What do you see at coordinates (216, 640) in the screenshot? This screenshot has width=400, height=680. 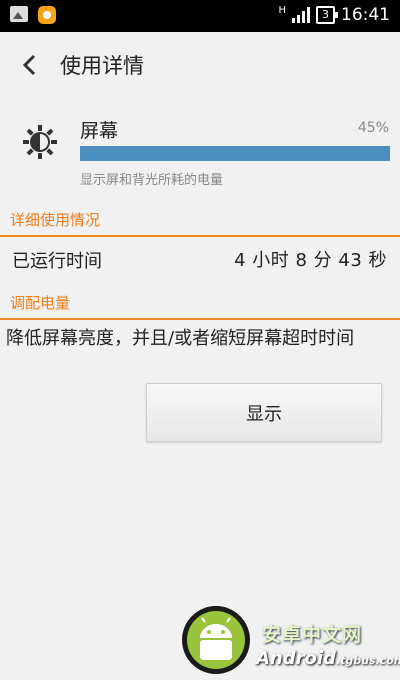 I see `android-logo-icon` at bounding box center [216, 640].